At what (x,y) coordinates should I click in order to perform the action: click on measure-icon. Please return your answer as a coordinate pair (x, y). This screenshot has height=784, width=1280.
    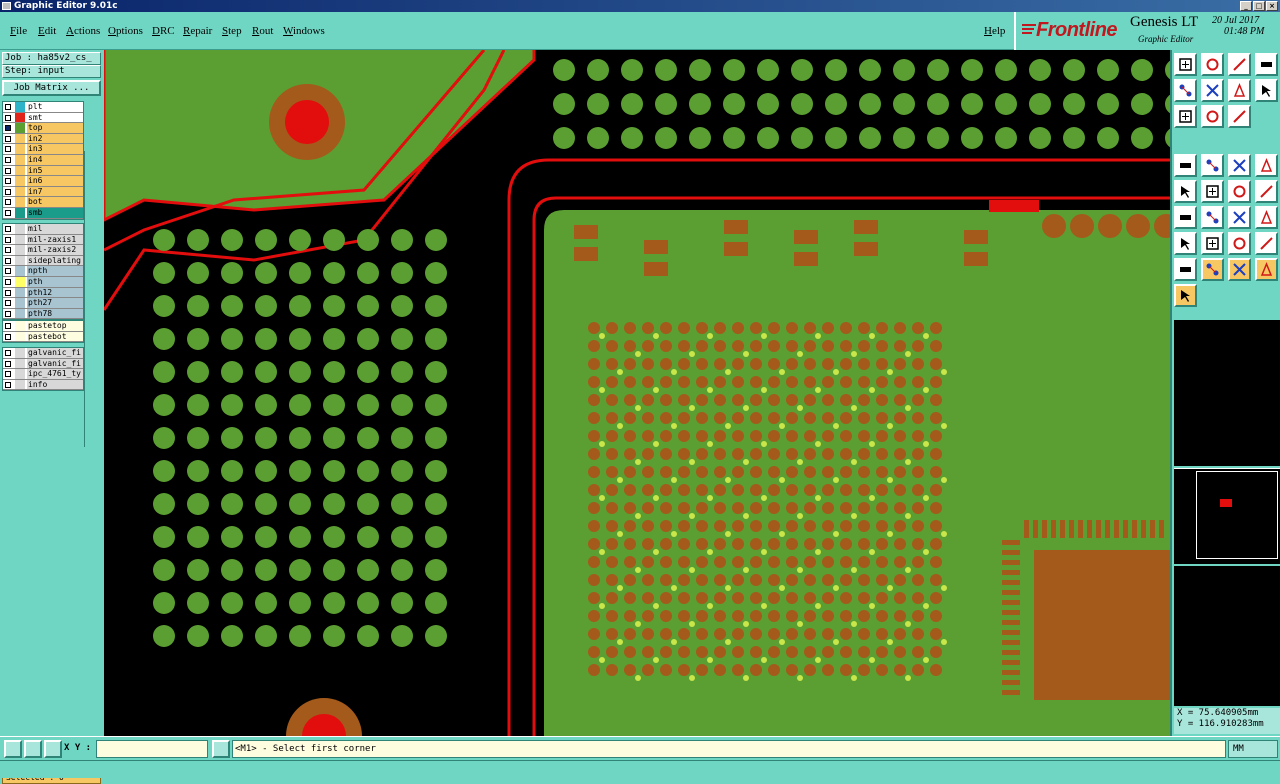
    Looking at the image, I should click on (1212, 116).